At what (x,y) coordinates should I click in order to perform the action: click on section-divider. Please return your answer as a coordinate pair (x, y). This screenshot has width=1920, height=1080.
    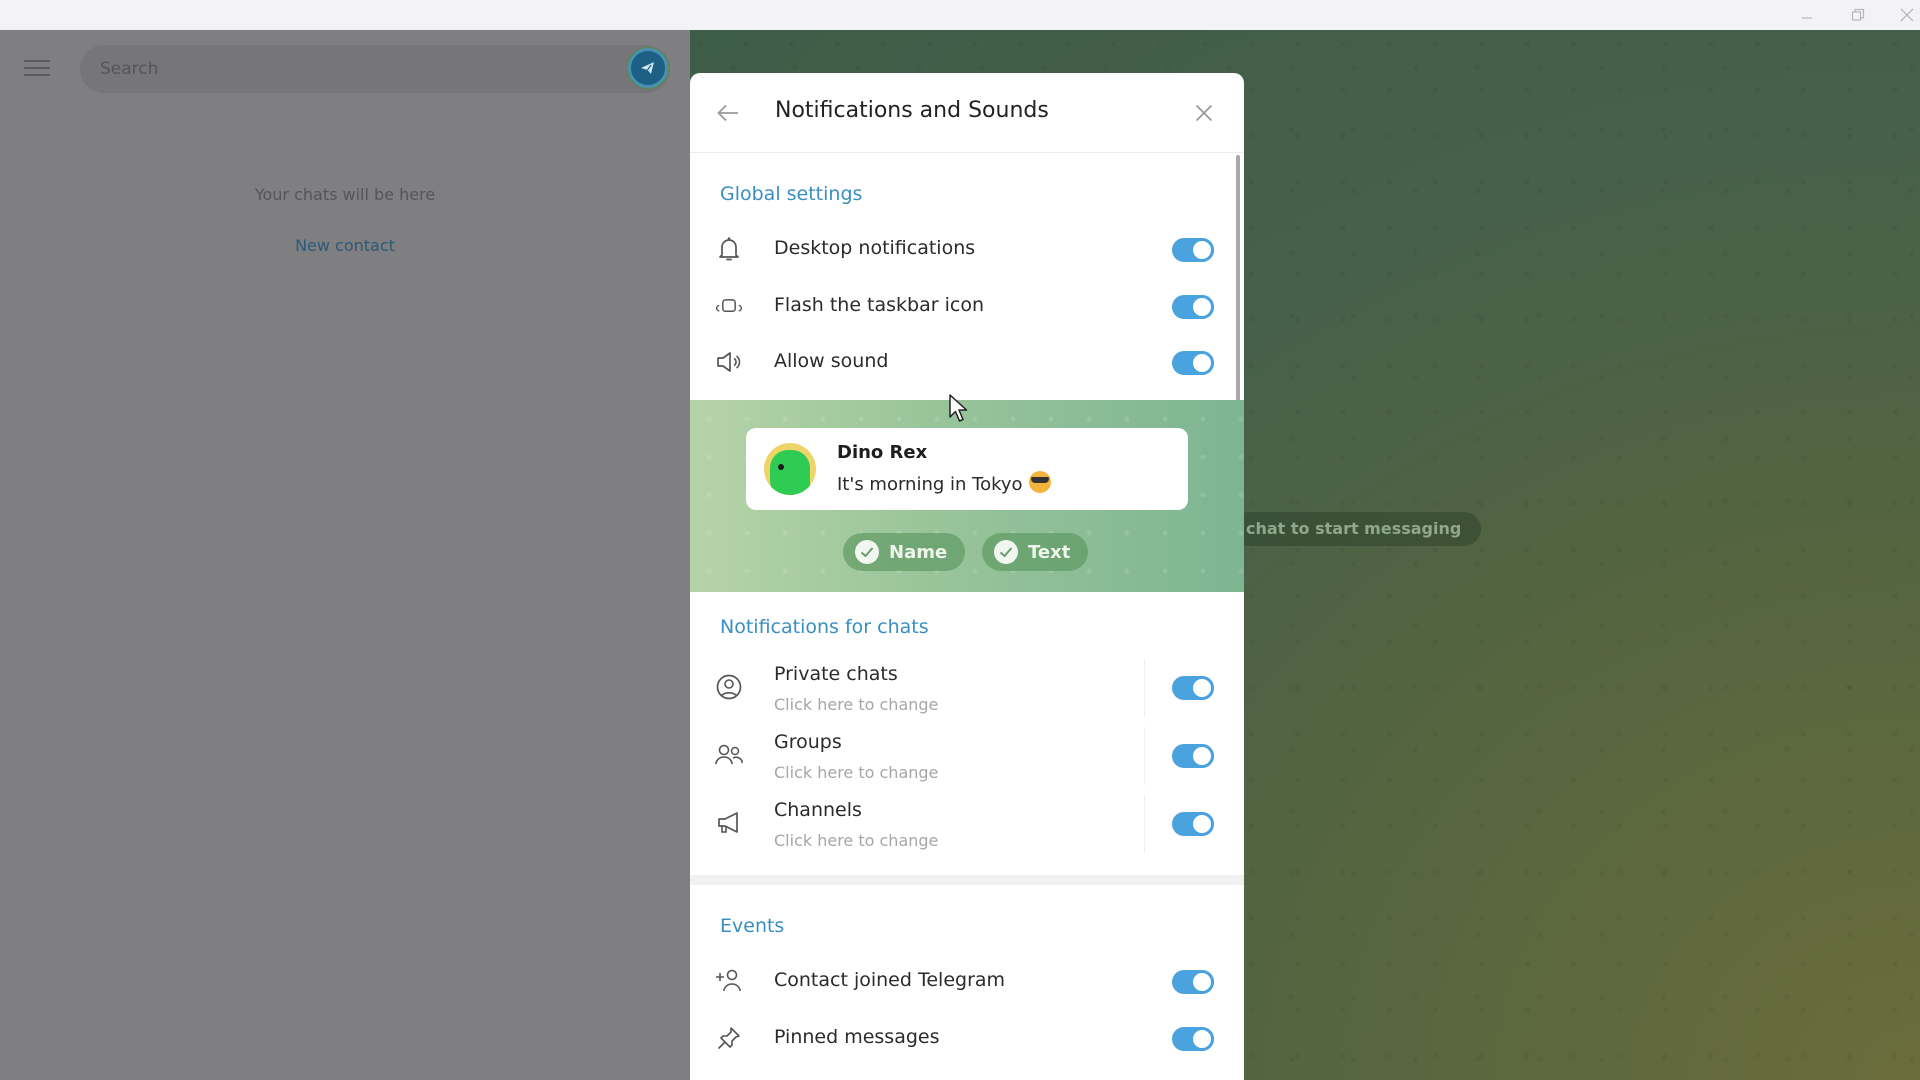
    Looking at the image, I should click on (967, 880).